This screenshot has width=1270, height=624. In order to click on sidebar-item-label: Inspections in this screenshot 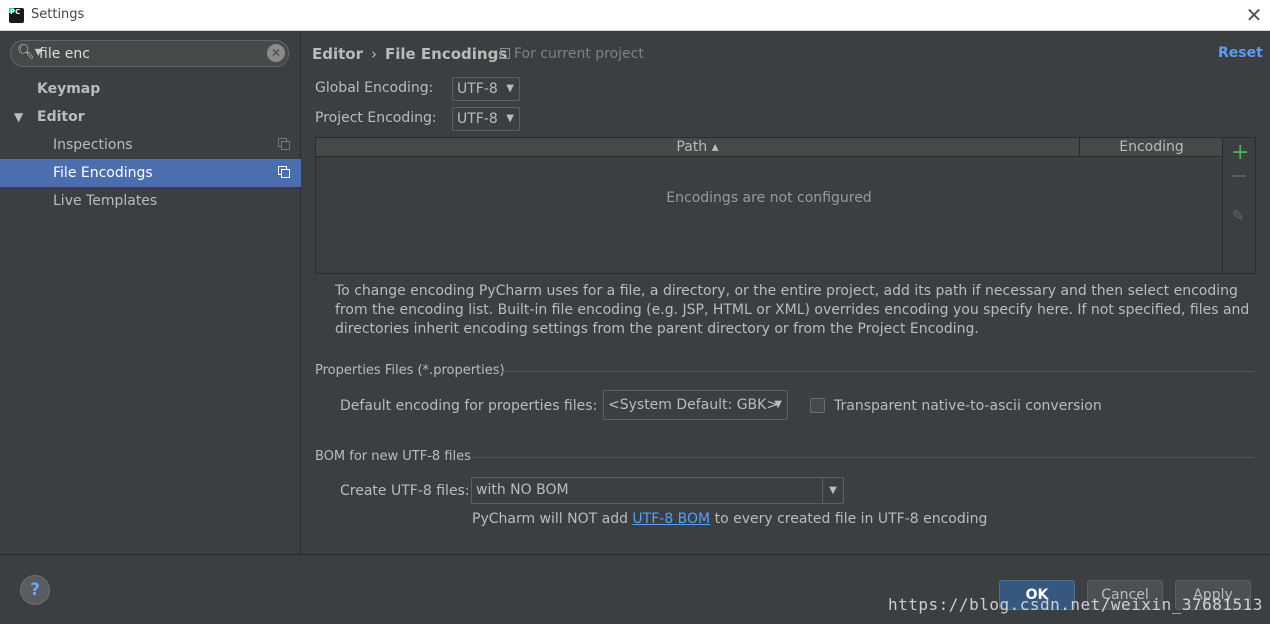, I will do `click(93, 145)`.